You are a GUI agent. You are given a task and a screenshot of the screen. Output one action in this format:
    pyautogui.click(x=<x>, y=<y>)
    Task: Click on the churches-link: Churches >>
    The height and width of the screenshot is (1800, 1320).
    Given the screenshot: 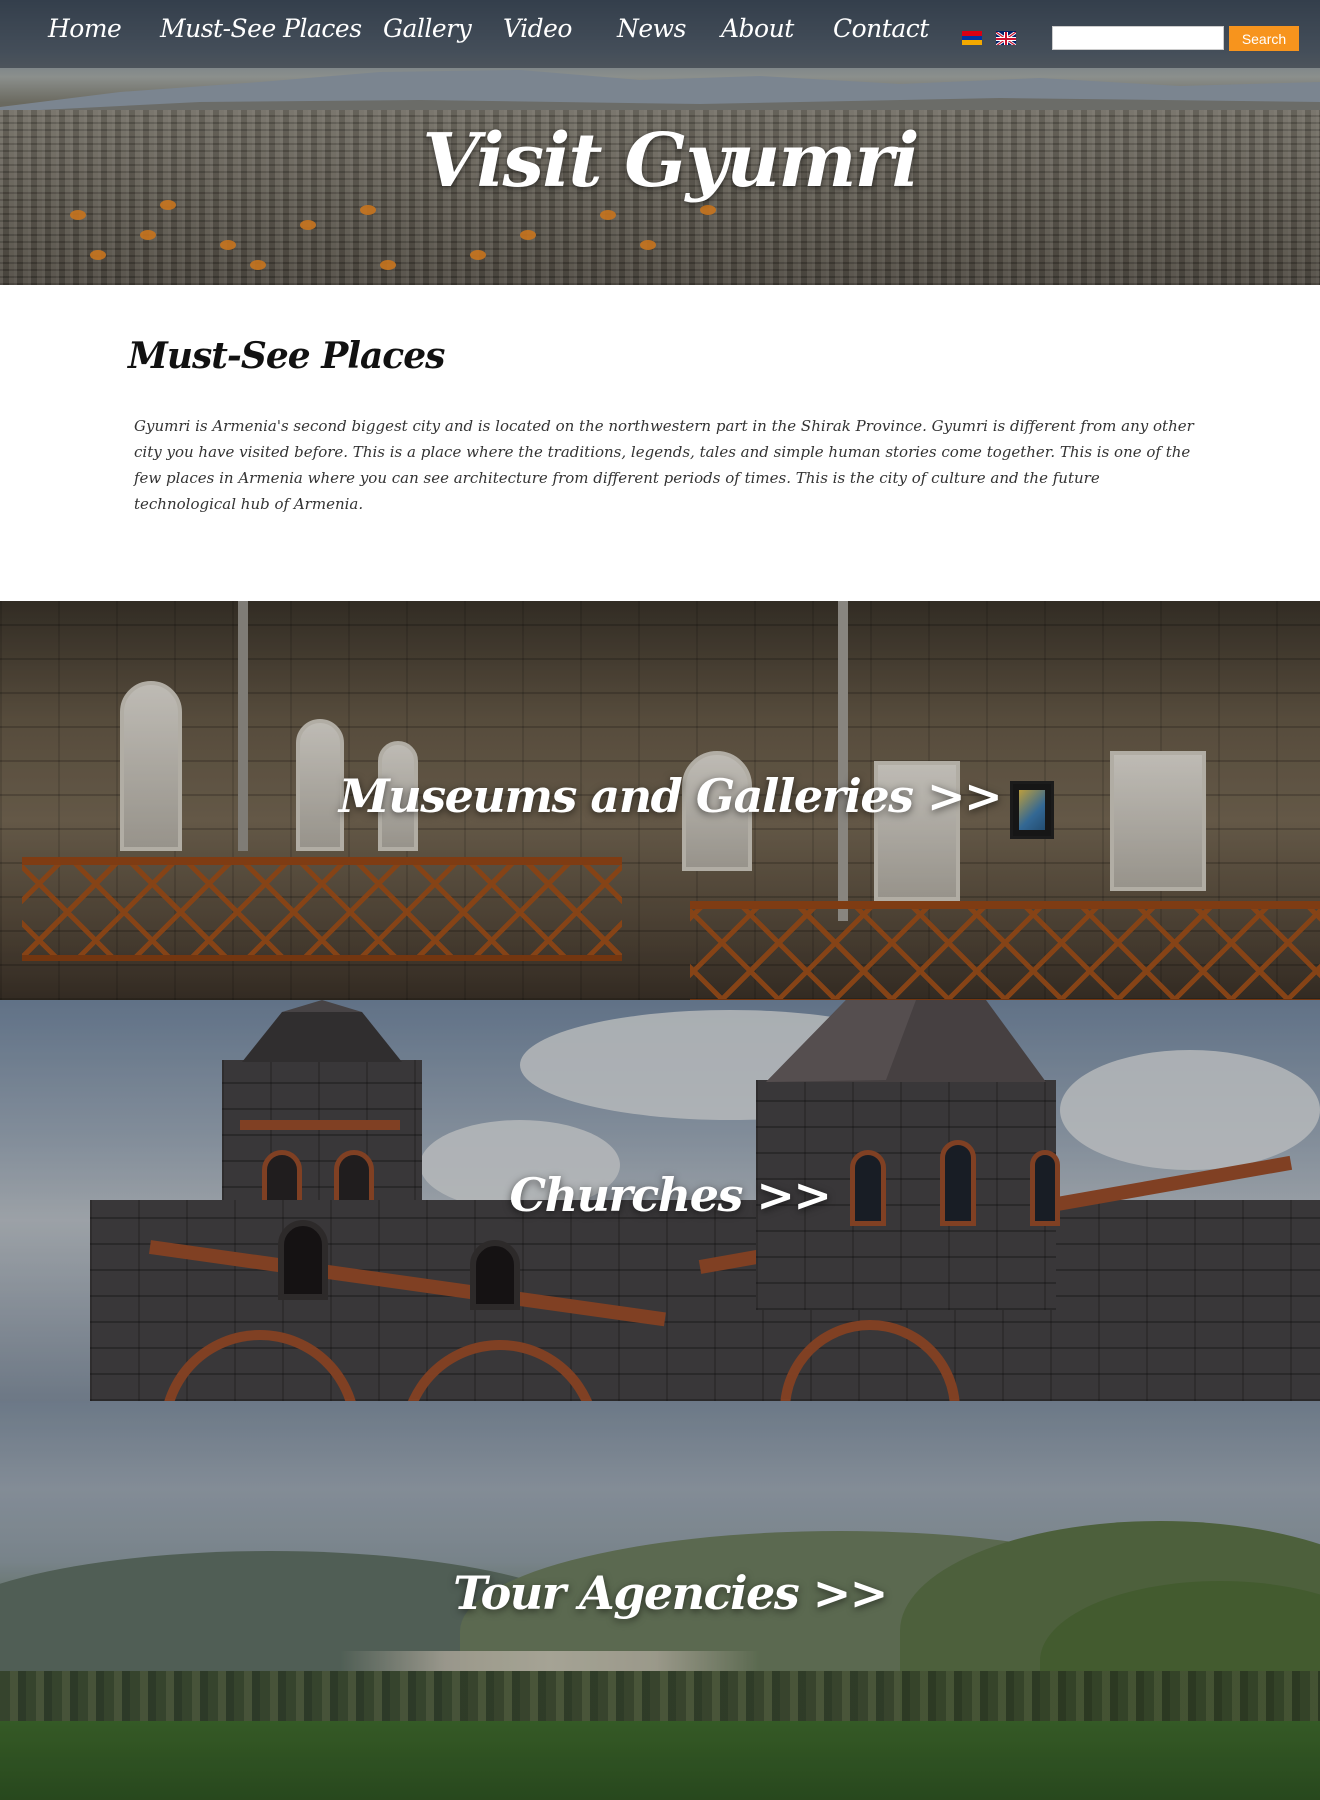 What is the action you would take?
    pyautogui.click(x=660, y=1195)
    